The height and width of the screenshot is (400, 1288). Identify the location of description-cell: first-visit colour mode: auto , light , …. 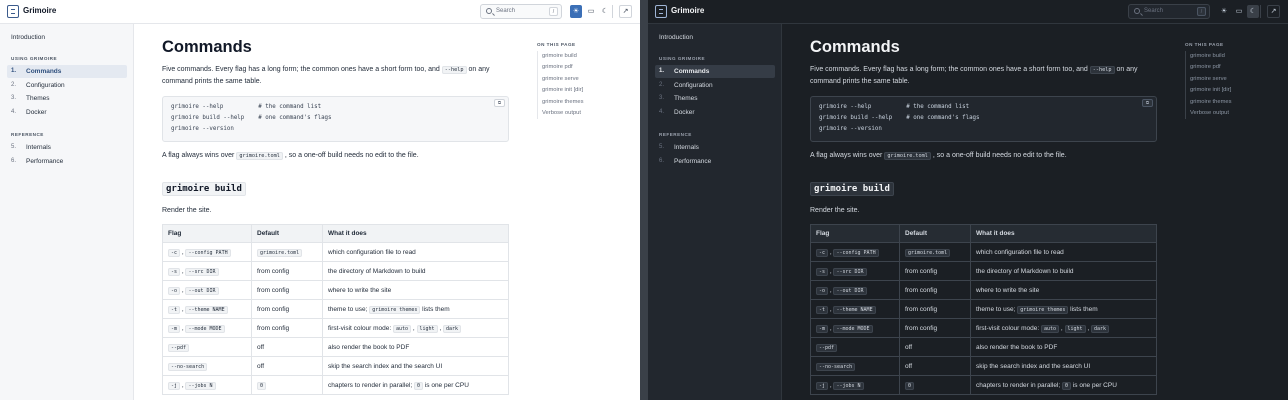
(415, 328).